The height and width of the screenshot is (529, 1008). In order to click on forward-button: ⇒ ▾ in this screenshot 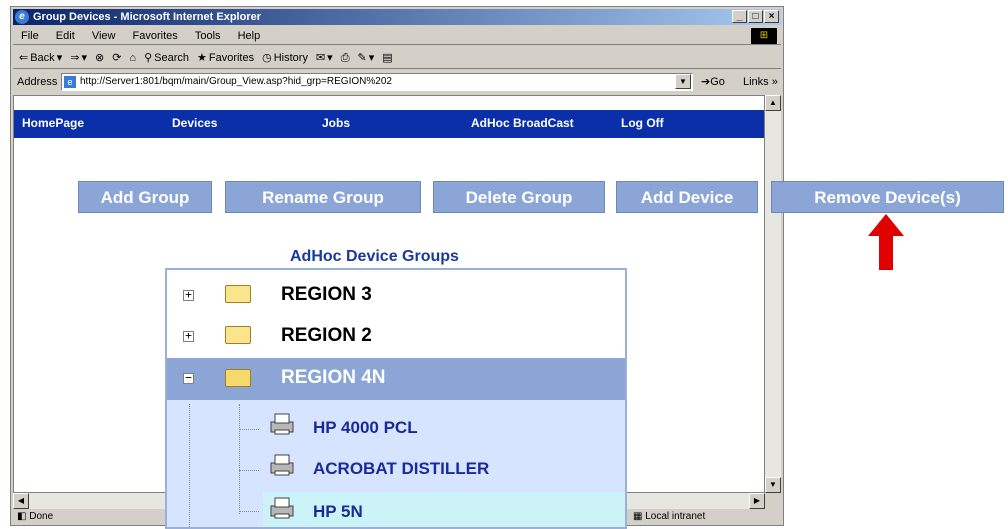, I will do `click(78, 58)`.